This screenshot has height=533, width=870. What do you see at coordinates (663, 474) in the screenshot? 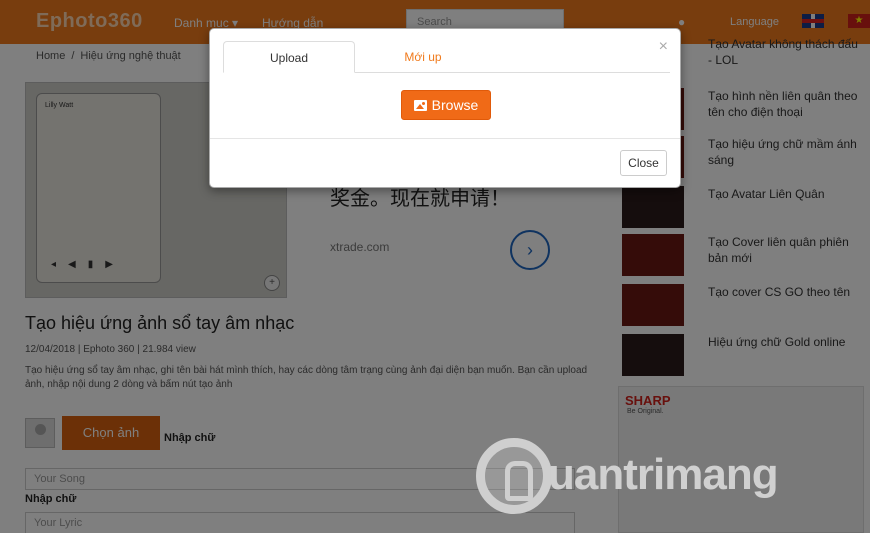
I see `watermark-text: uantrimang` at bounding box center [663, 474].